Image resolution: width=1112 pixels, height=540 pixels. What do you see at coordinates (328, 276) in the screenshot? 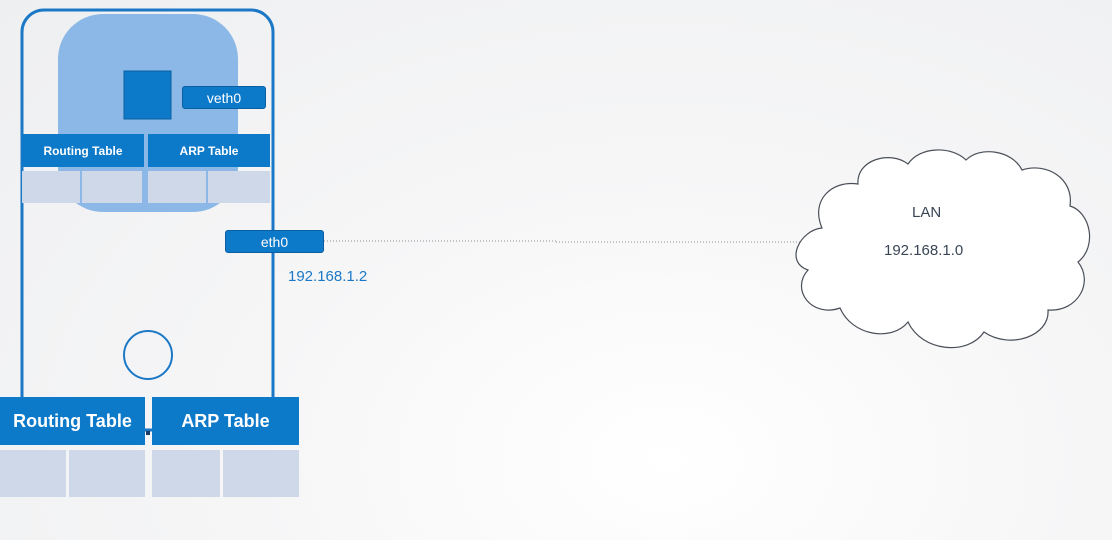
I see `eth0-ip-address: 192.168.1.2` at bounding box center [328, 276].